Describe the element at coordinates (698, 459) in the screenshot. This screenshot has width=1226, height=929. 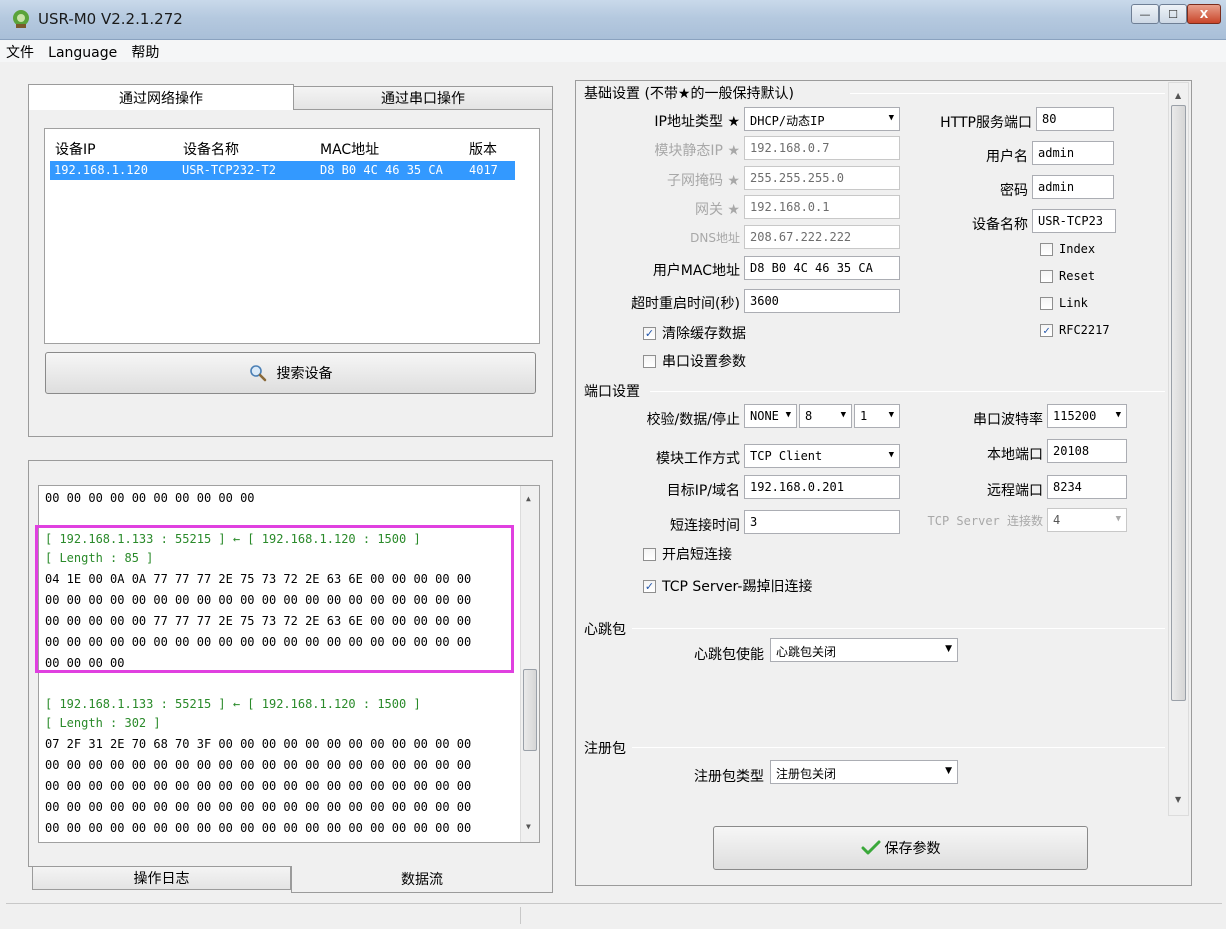
I see `mode-label: 模块工作方式` at that location.